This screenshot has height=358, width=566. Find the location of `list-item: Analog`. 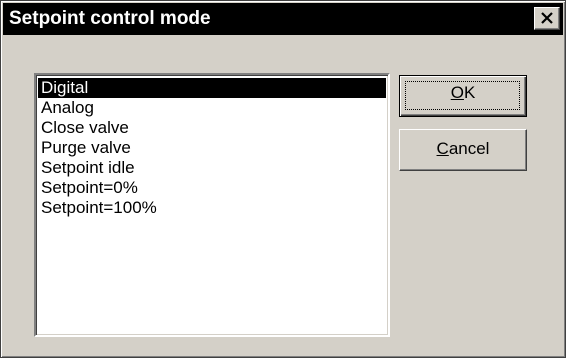

list-item: Analog is located at coordinates (212, 108).